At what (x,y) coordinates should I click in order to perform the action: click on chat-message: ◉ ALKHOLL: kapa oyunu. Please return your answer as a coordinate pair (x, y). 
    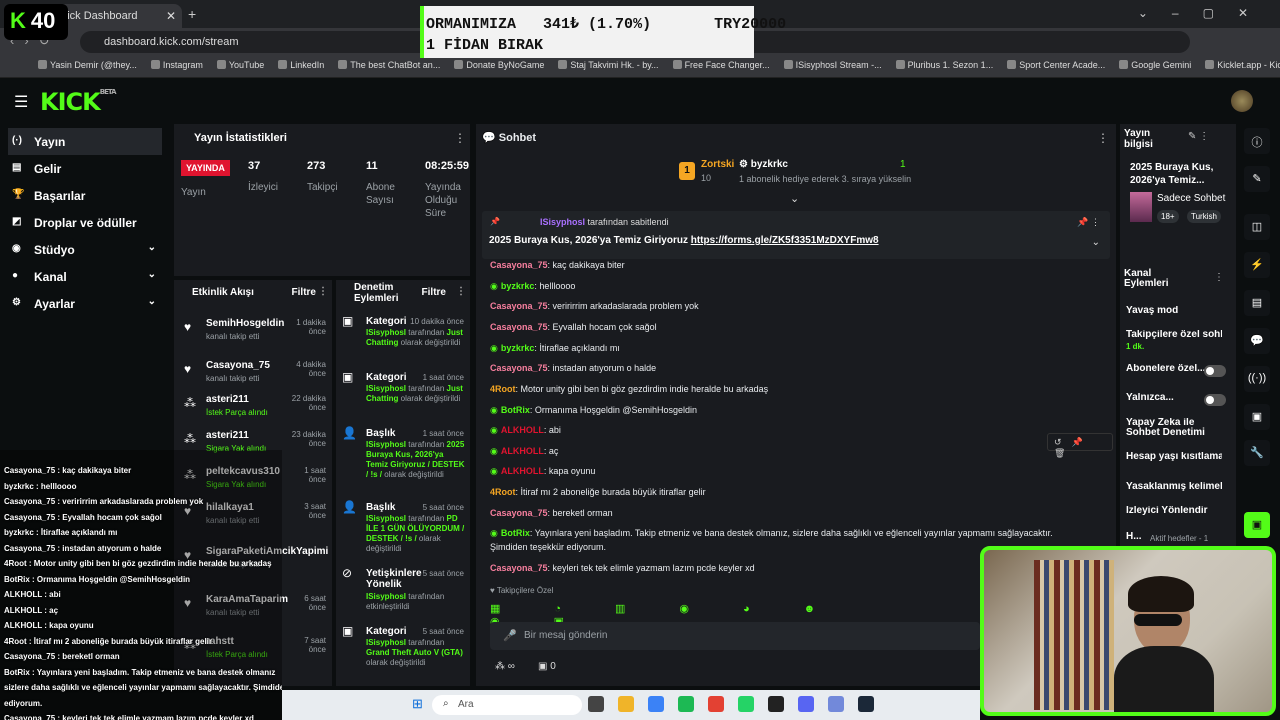
    Looking at the image, I should click on (542, 471).